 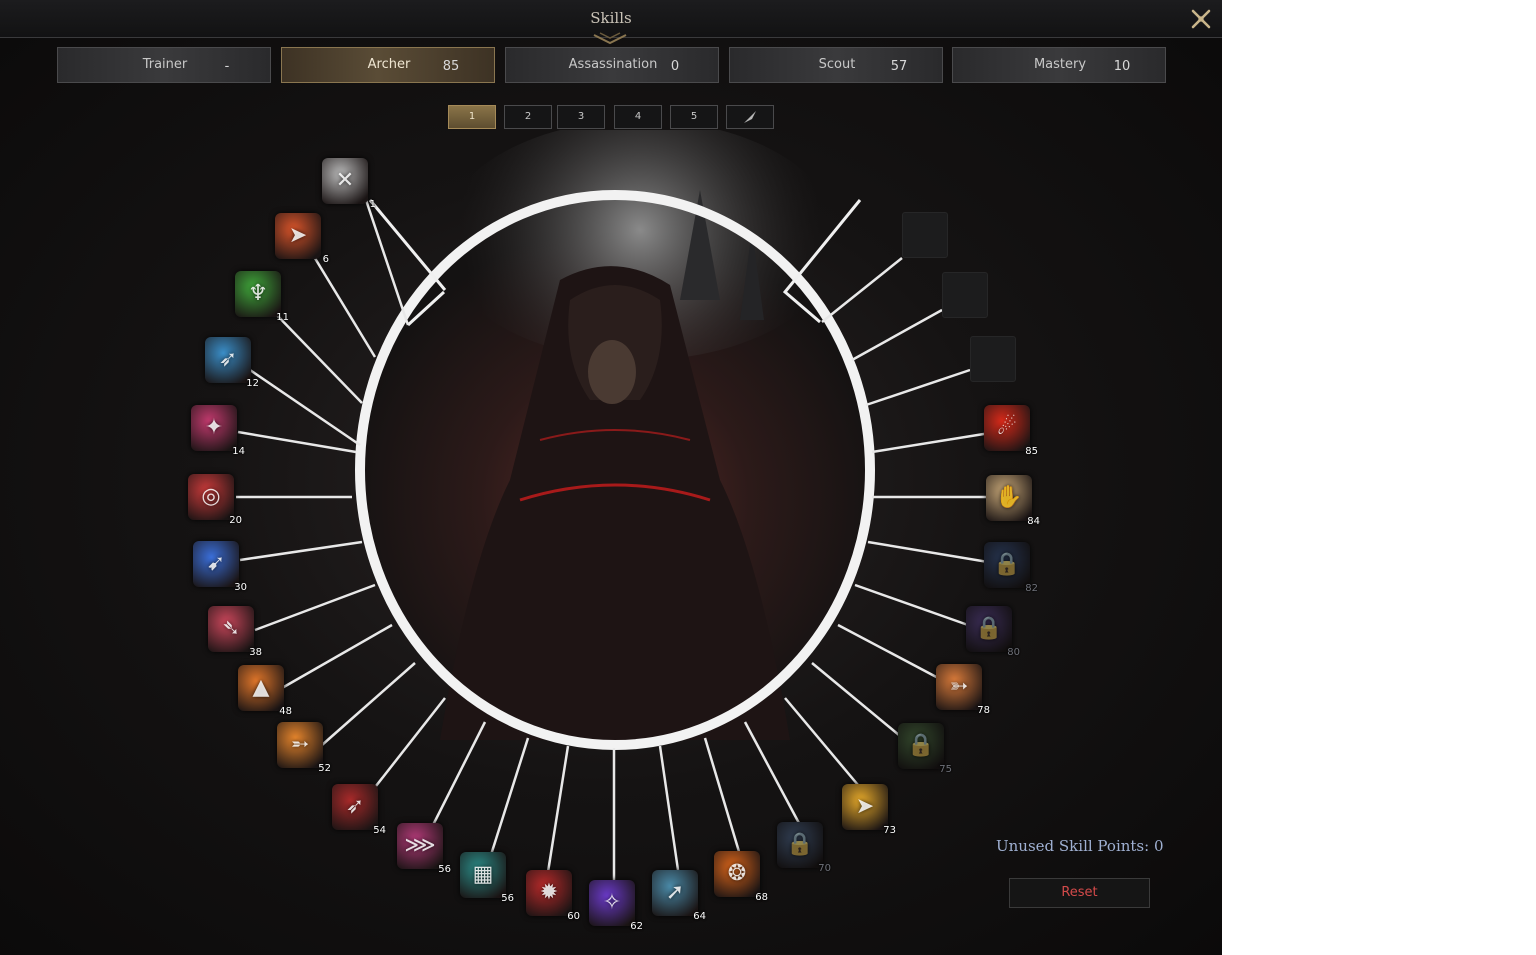 What do you see at coordinates (216, 563) in the screenshot?
I see `frost-shot-icon: ➹` at bounding box center [216, 563].